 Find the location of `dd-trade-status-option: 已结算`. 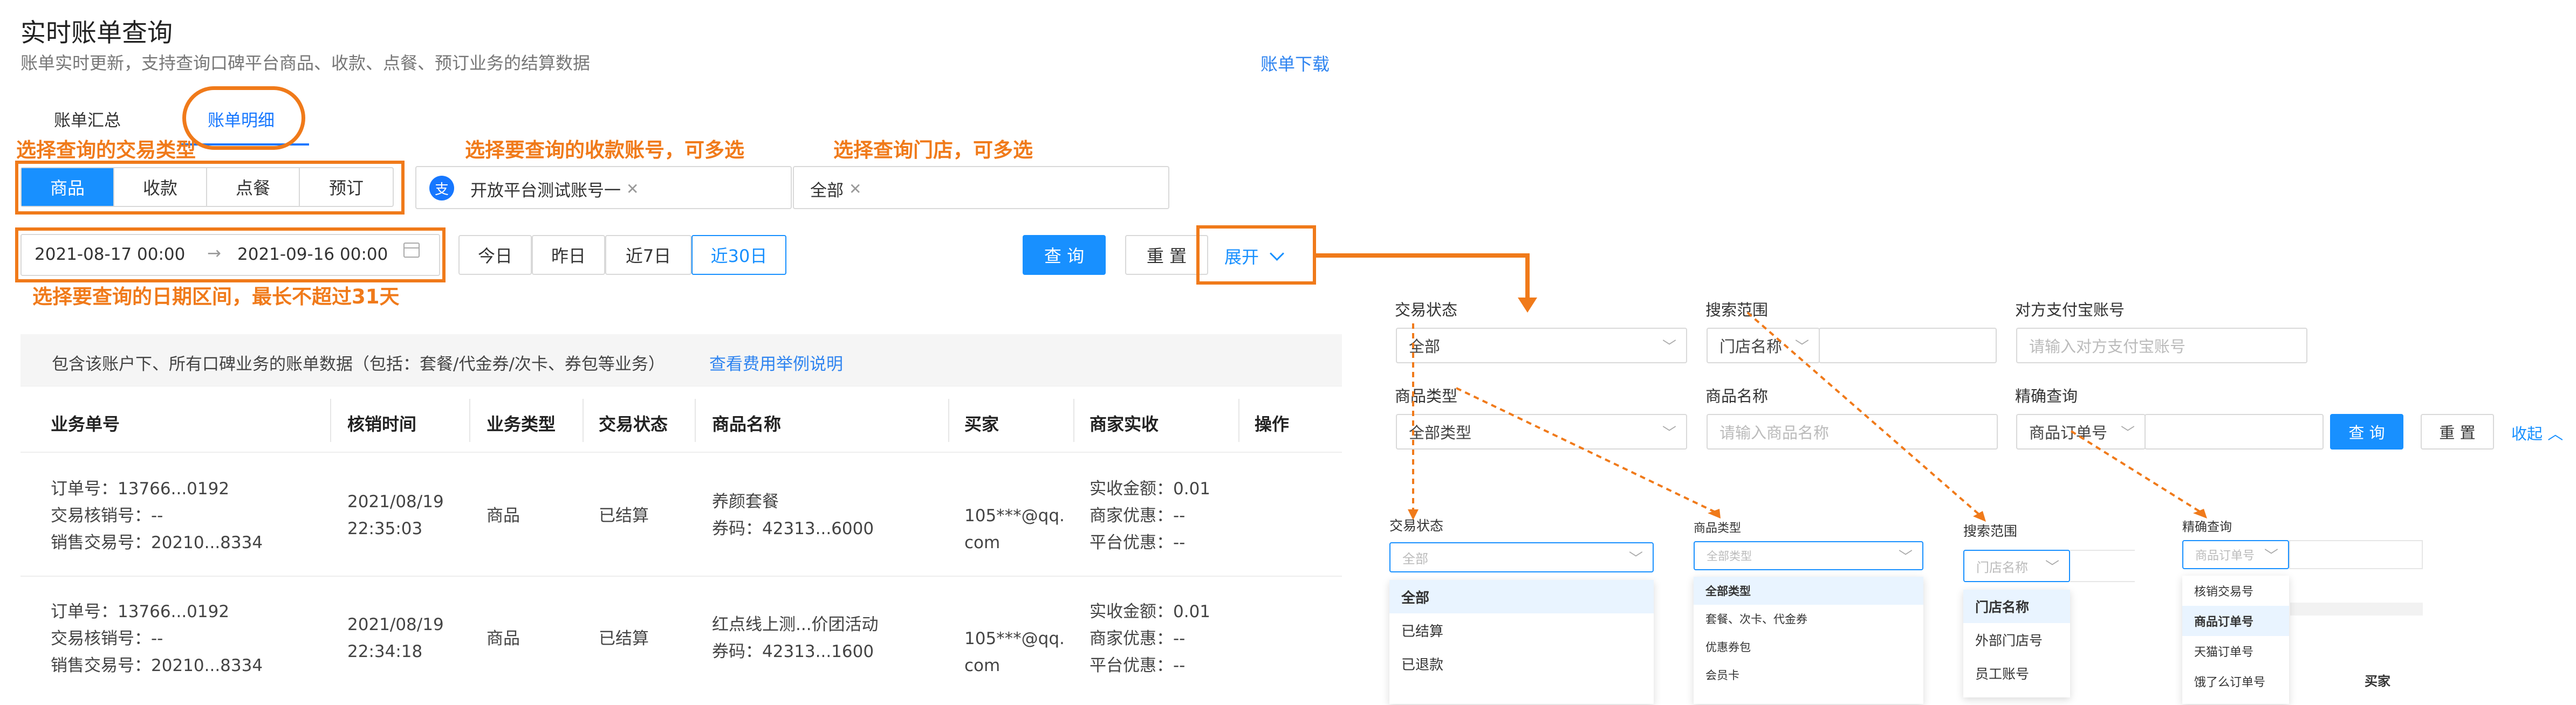

dd-trade-status-option: 已结算 is located at coordinates (1522, 630).